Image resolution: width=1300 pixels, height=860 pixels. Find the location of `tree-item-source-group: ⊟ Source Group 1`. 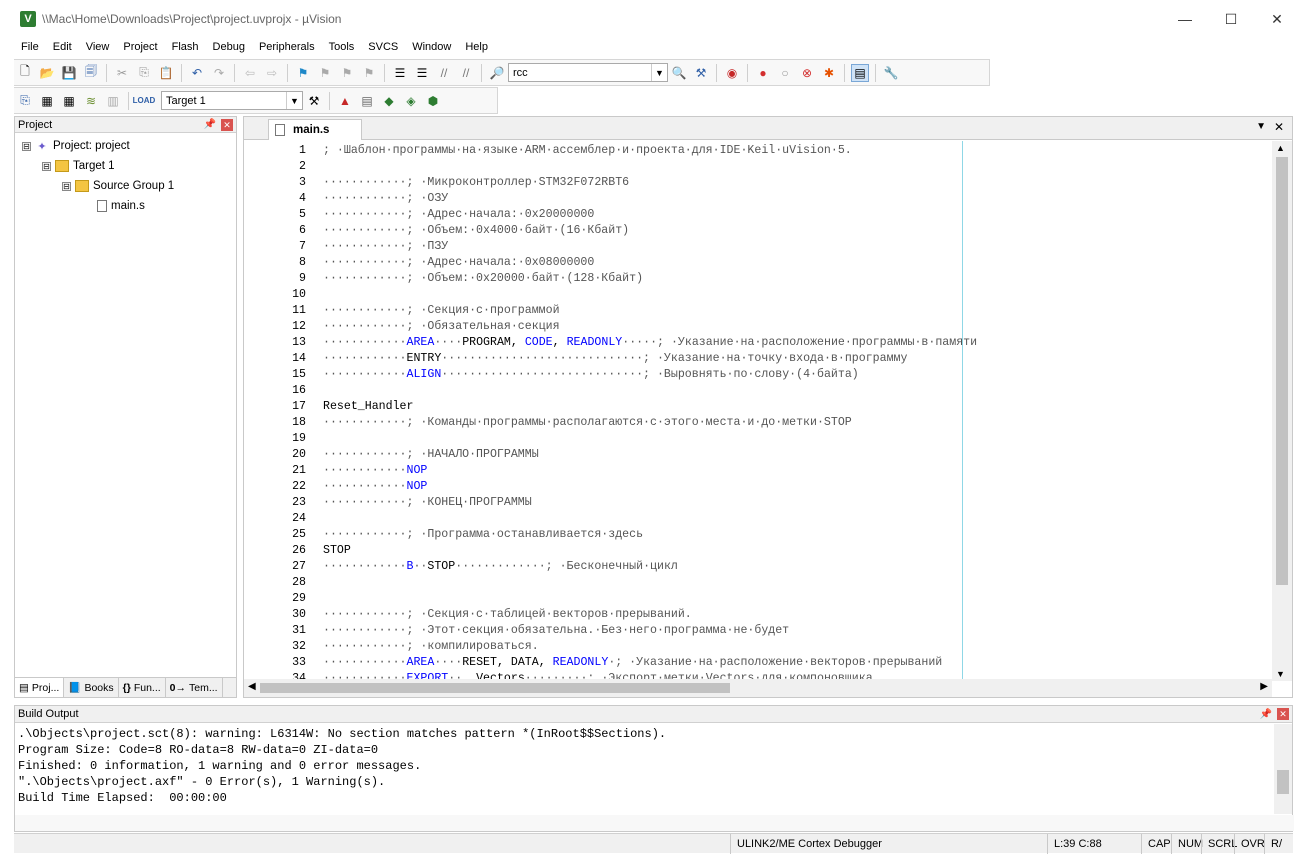

tree-item-source-group: ⊟ Source Group 1 is located at coordinates (118, 186).